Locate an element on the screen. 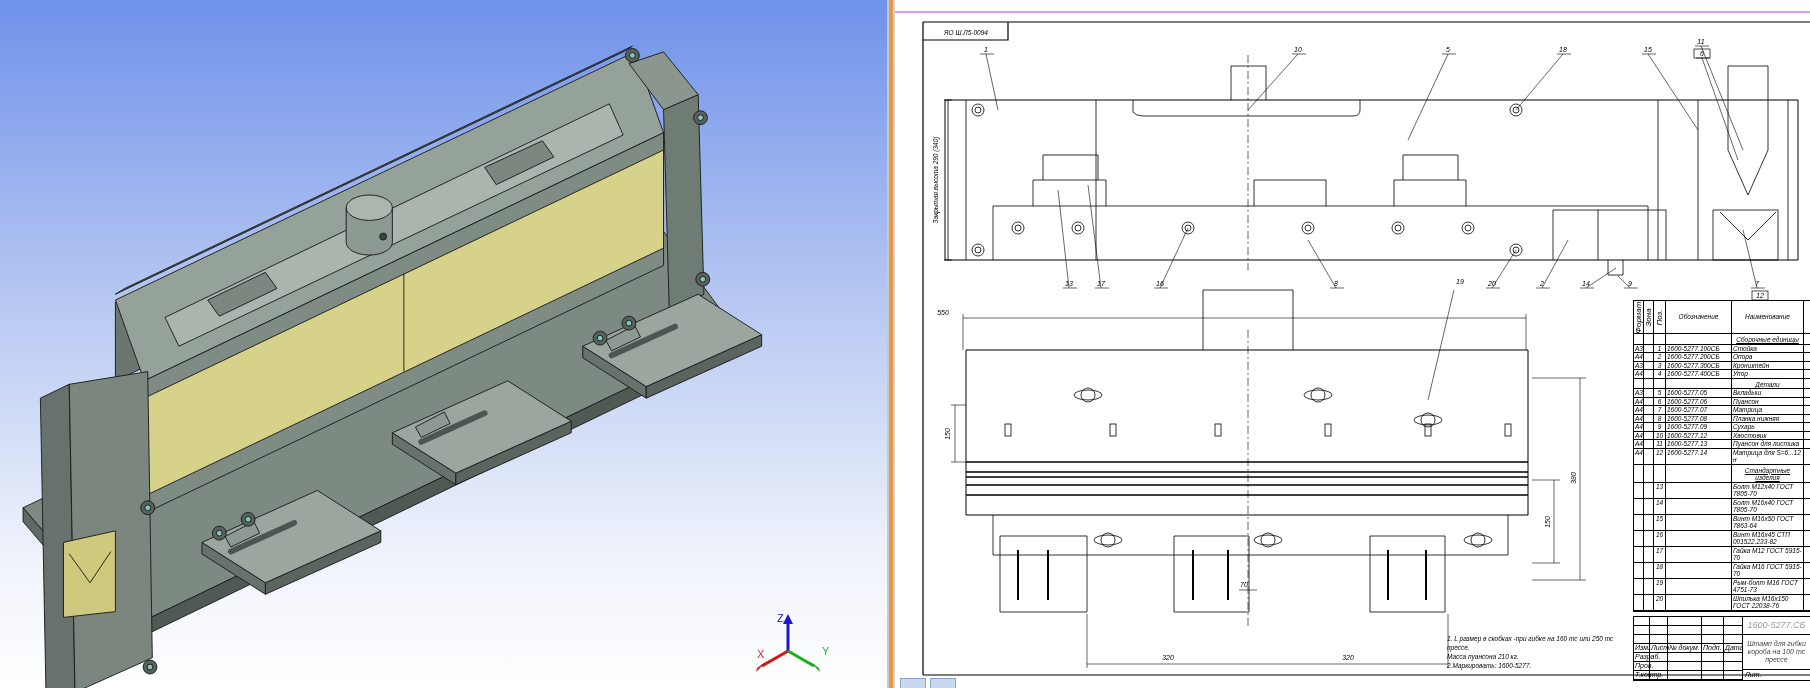 The width and height of the screenshot is (1810, 688). pane-splitter is located at coordinates (891, 344).